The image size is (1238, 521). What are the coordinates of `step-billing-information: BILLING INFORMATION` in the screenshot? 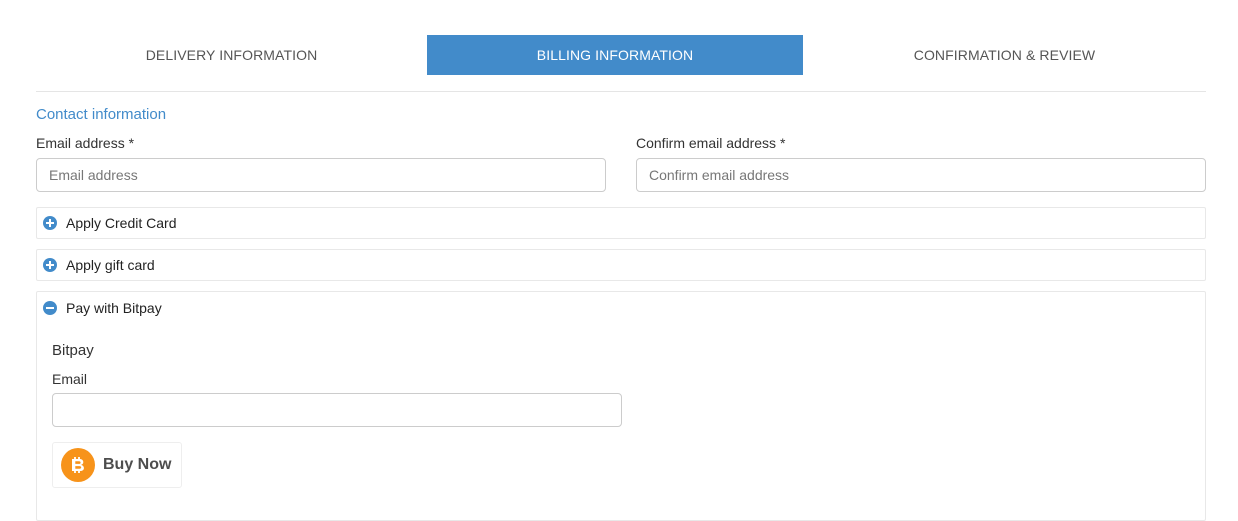 It's located at (615, 55).